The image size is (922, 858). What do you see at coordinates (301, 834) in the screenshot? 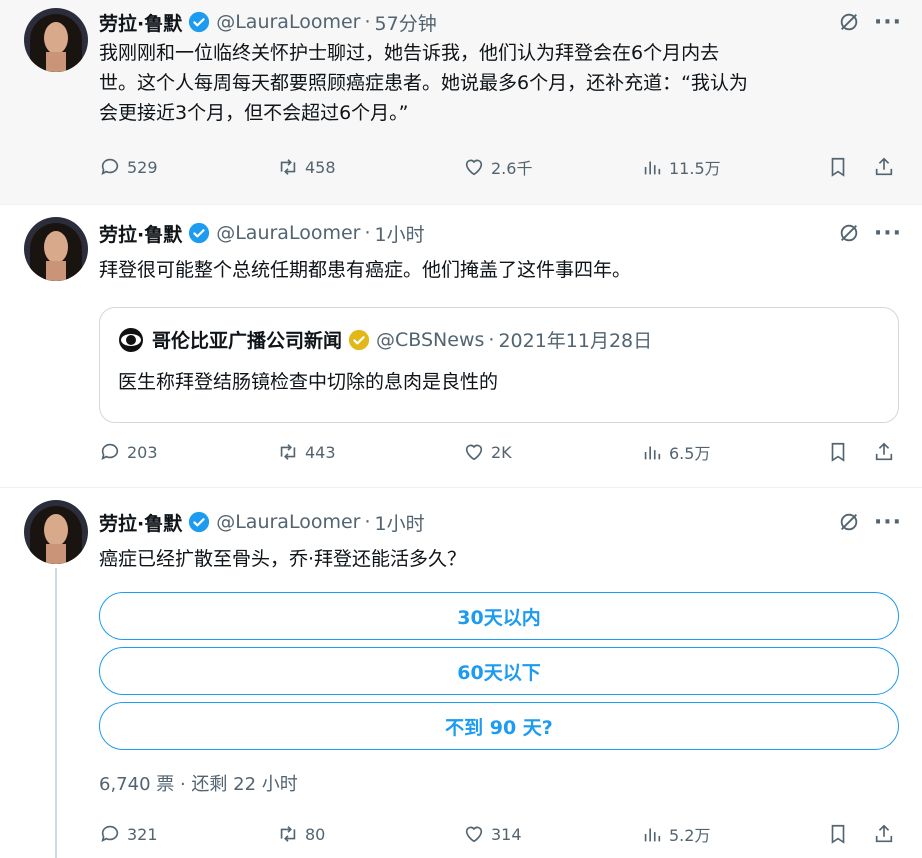
I see `retweet-button: 80` at bounding box center [301, 834].